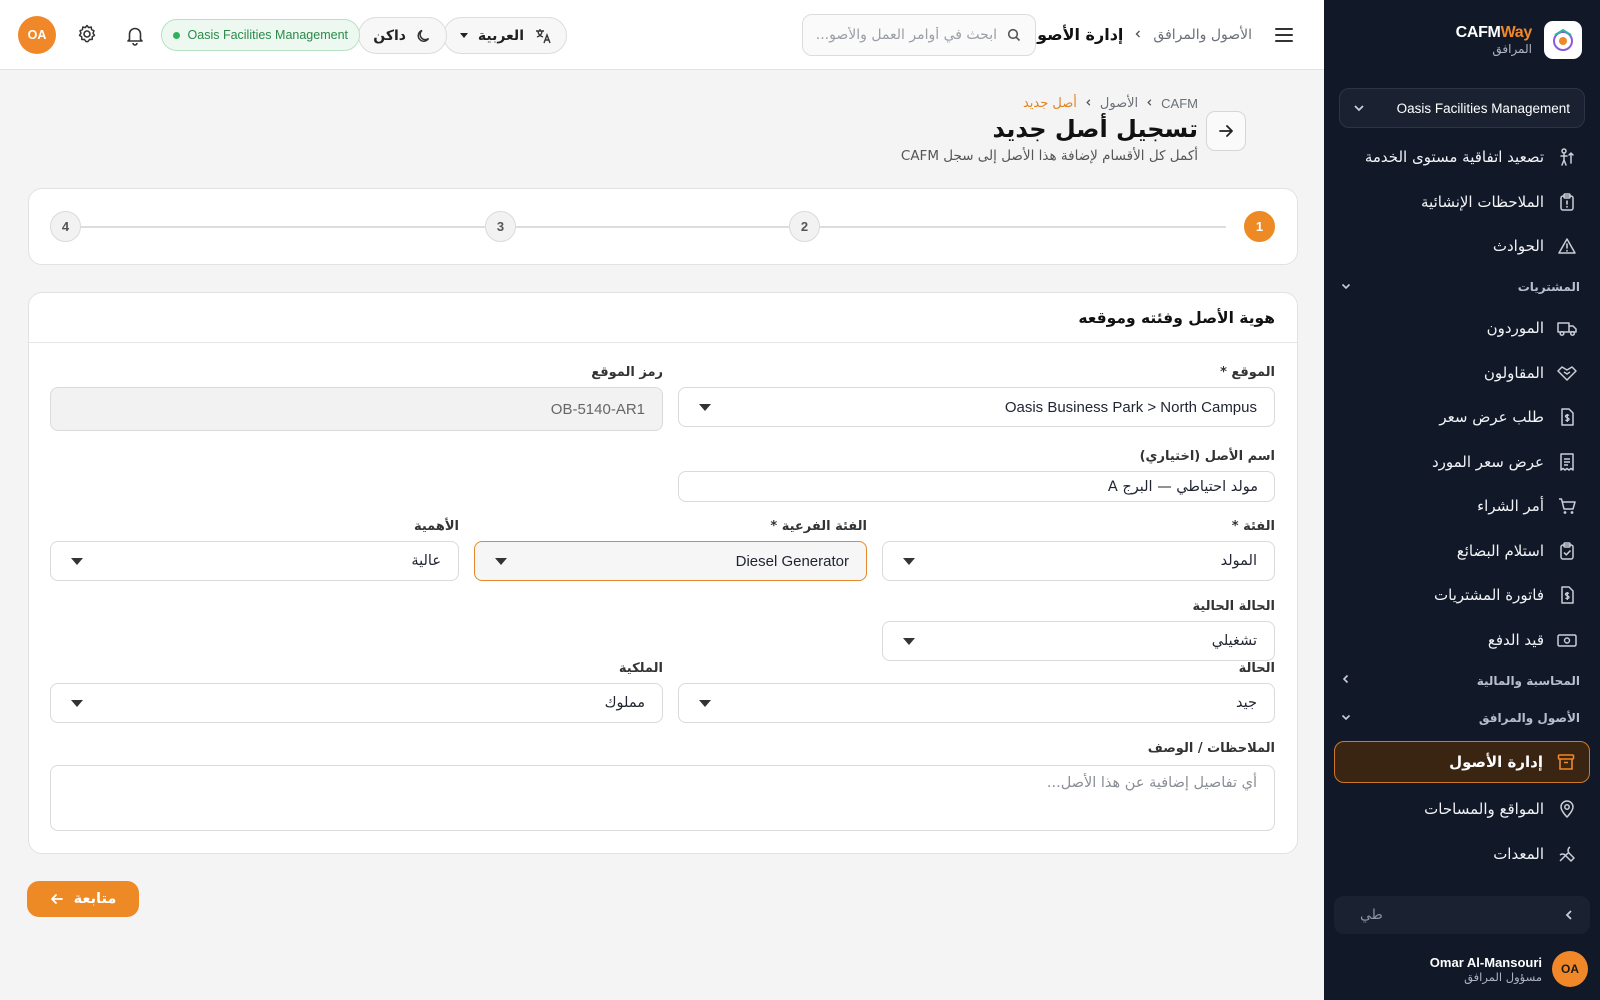 Image resolution: width=1600 pixels, height=1000 pixels. I want to click on criticality-select: عالية, so click(254, 561).